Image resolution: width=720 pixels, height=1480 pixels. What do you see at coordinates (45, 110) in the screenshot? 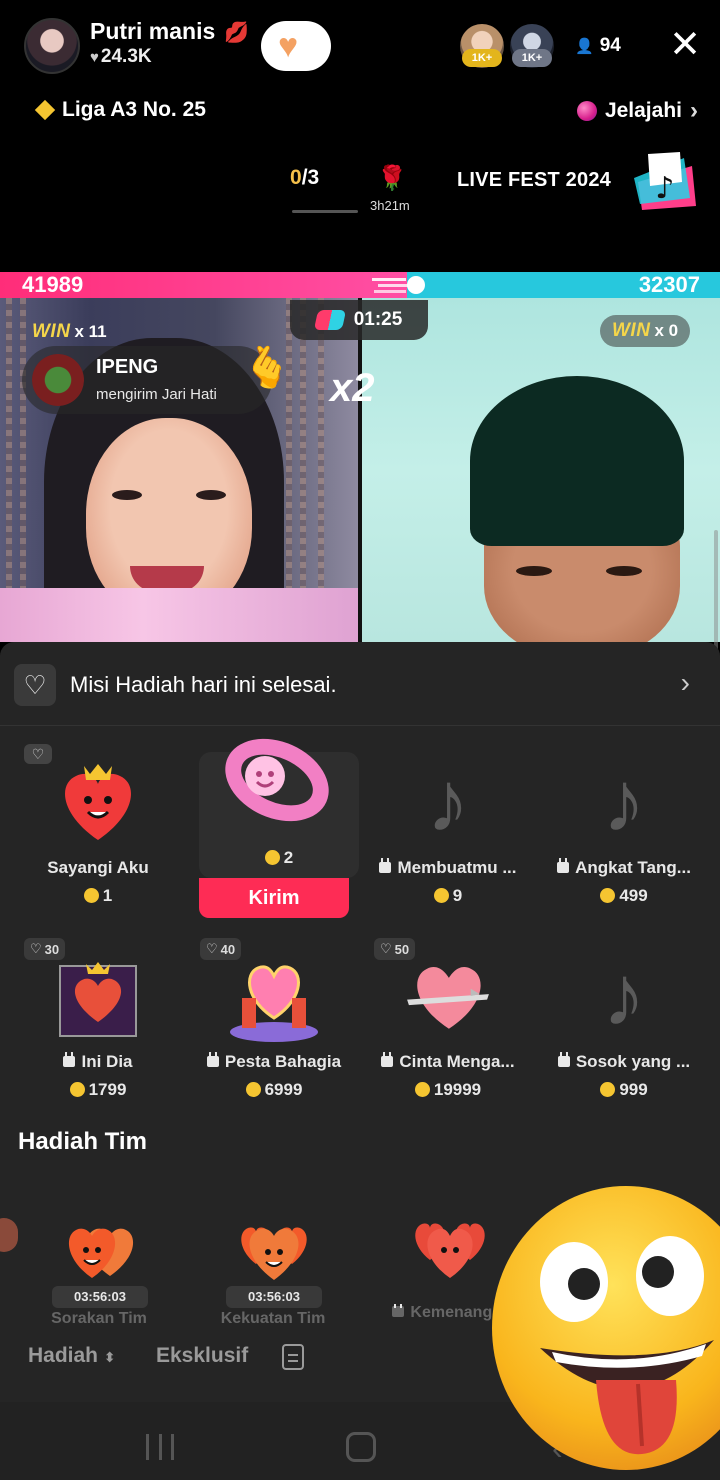
I see `diamond-icon` at bounding box center [45, 110].